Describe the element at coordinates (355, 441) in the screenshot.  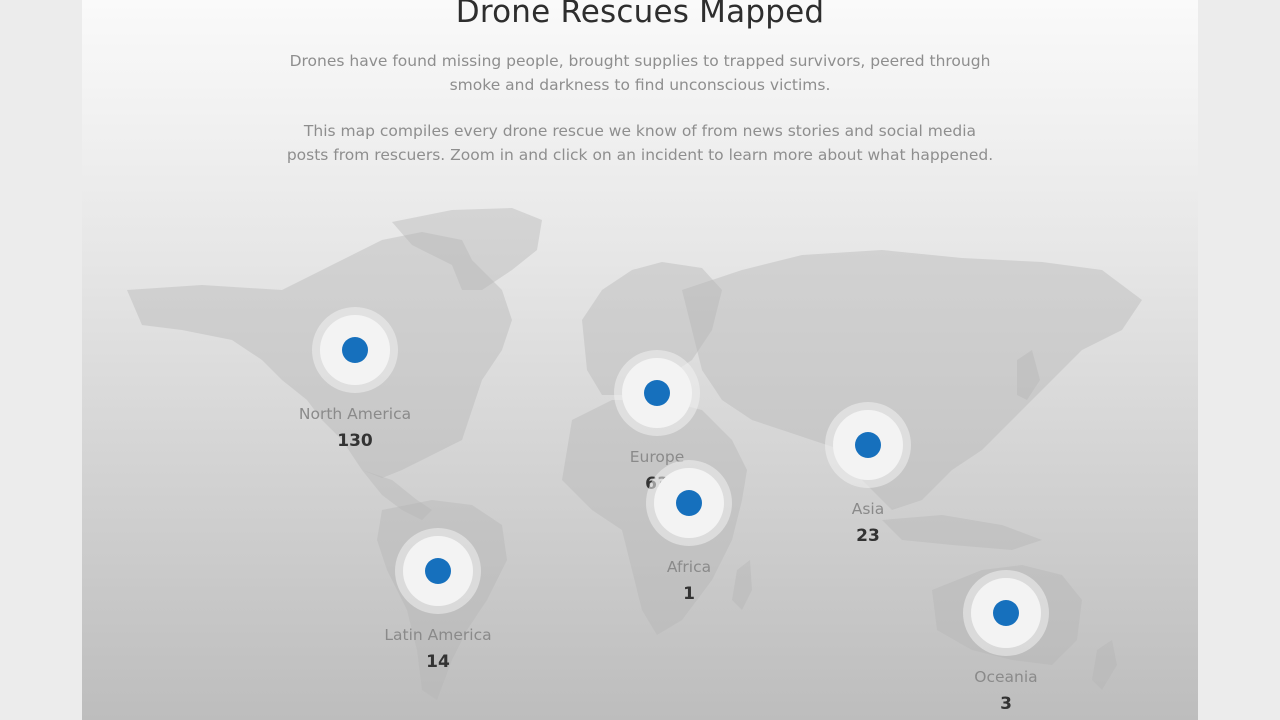
I see `region-count: 130` at that location.